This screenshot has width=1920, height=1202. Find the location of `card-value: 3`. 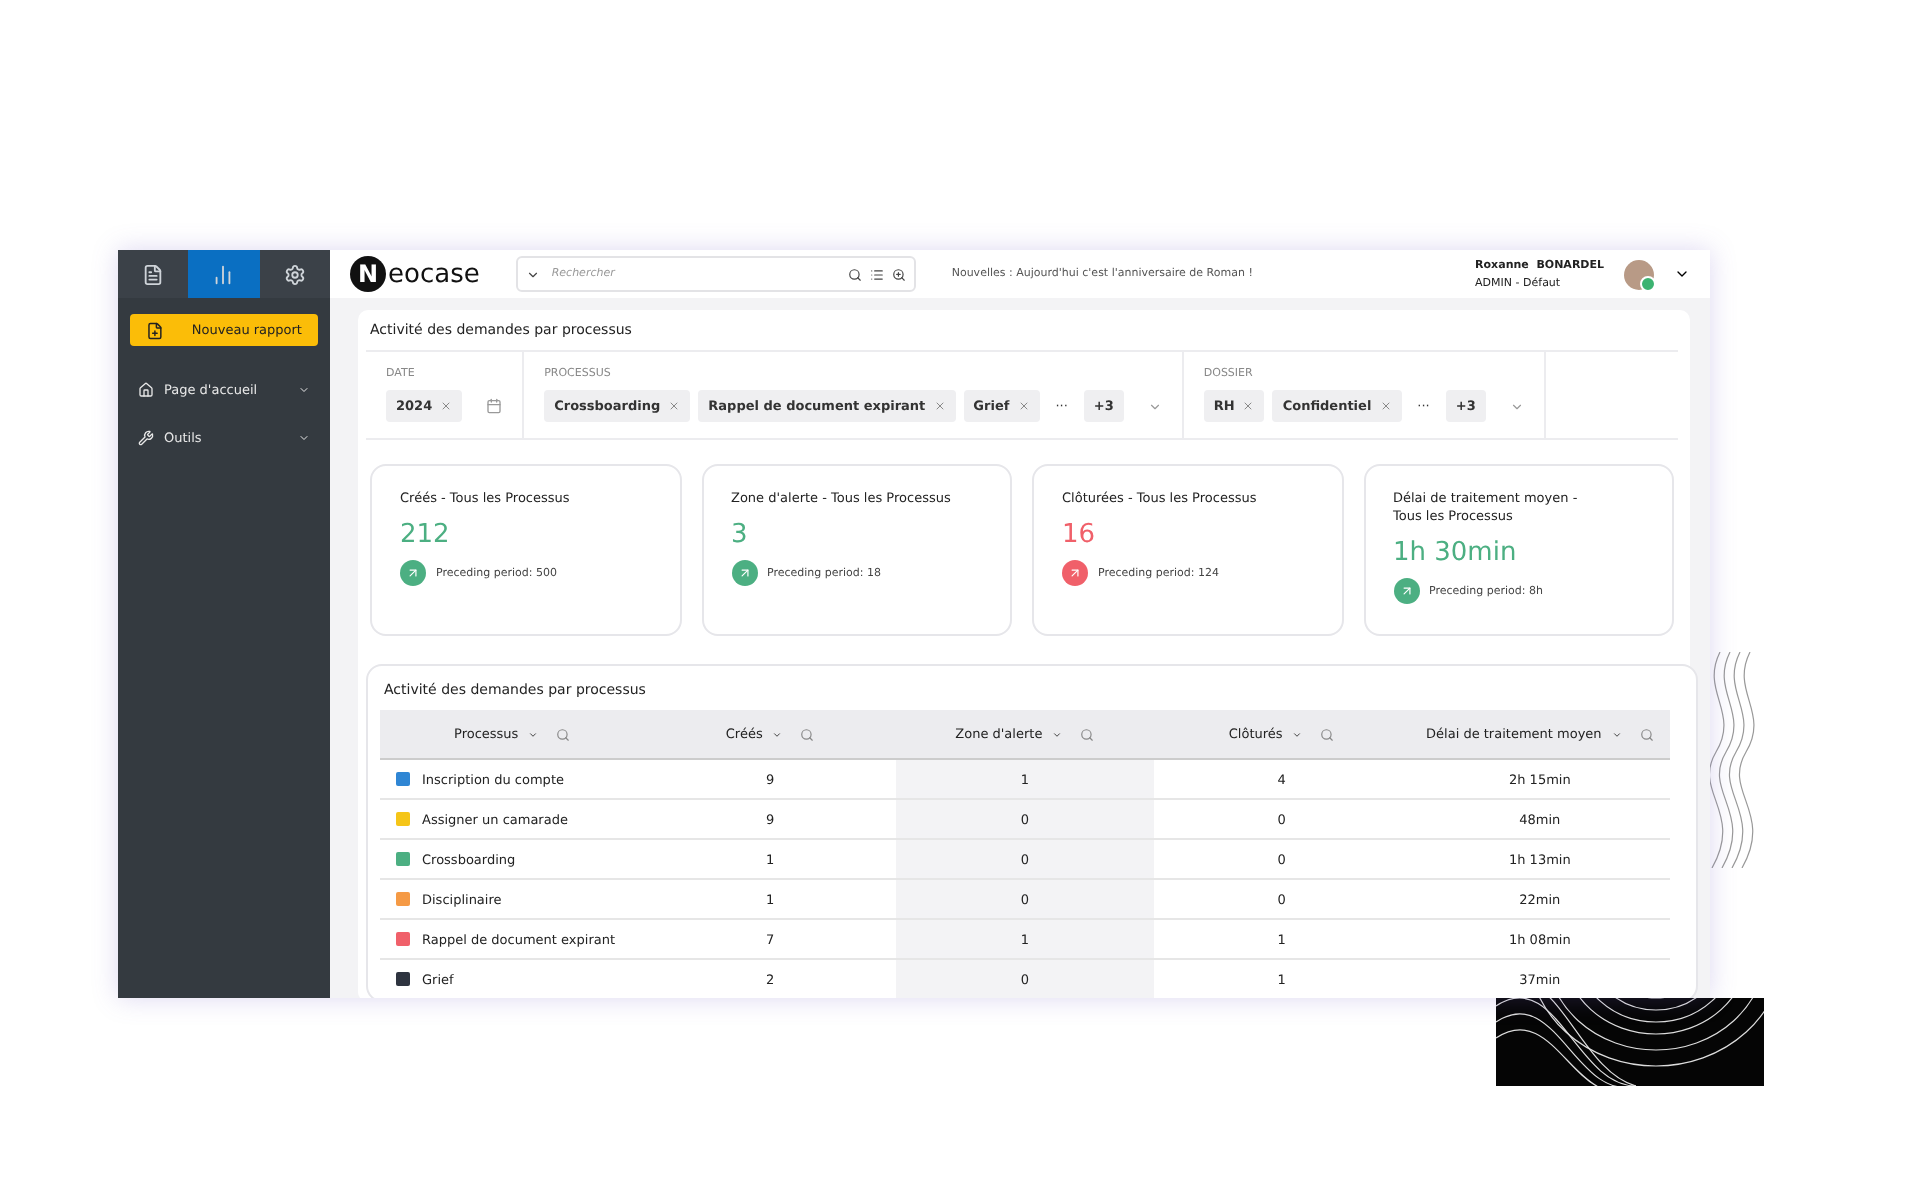

card-value: 3 is located at coordinates (740, 535).